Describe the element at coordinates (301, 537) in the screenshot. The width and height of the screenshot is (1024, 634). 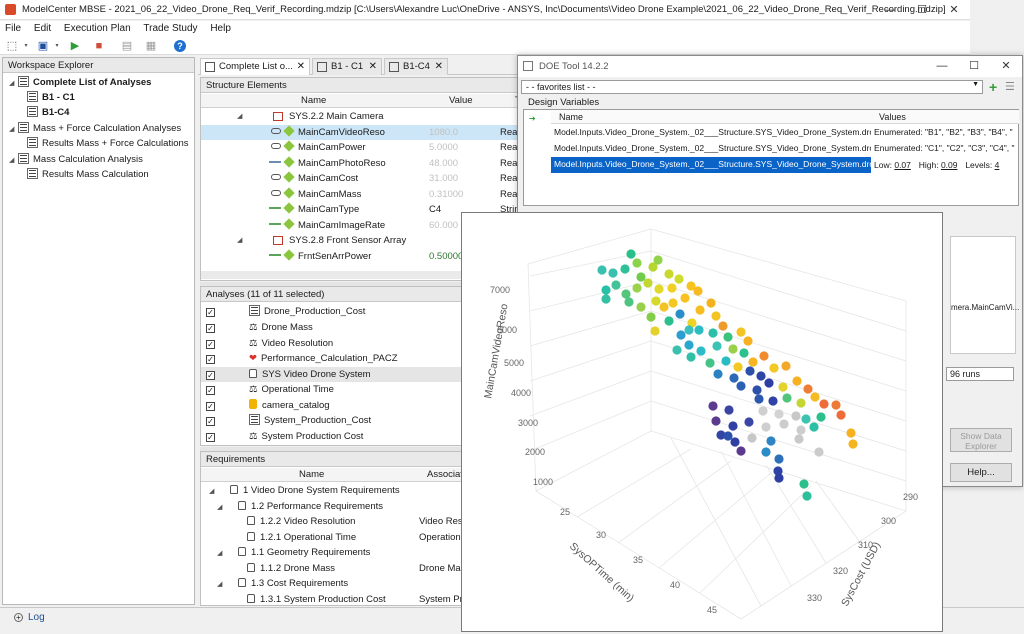
I see `req-row-operational-time: 1.2.1 Operational Time` at that location.